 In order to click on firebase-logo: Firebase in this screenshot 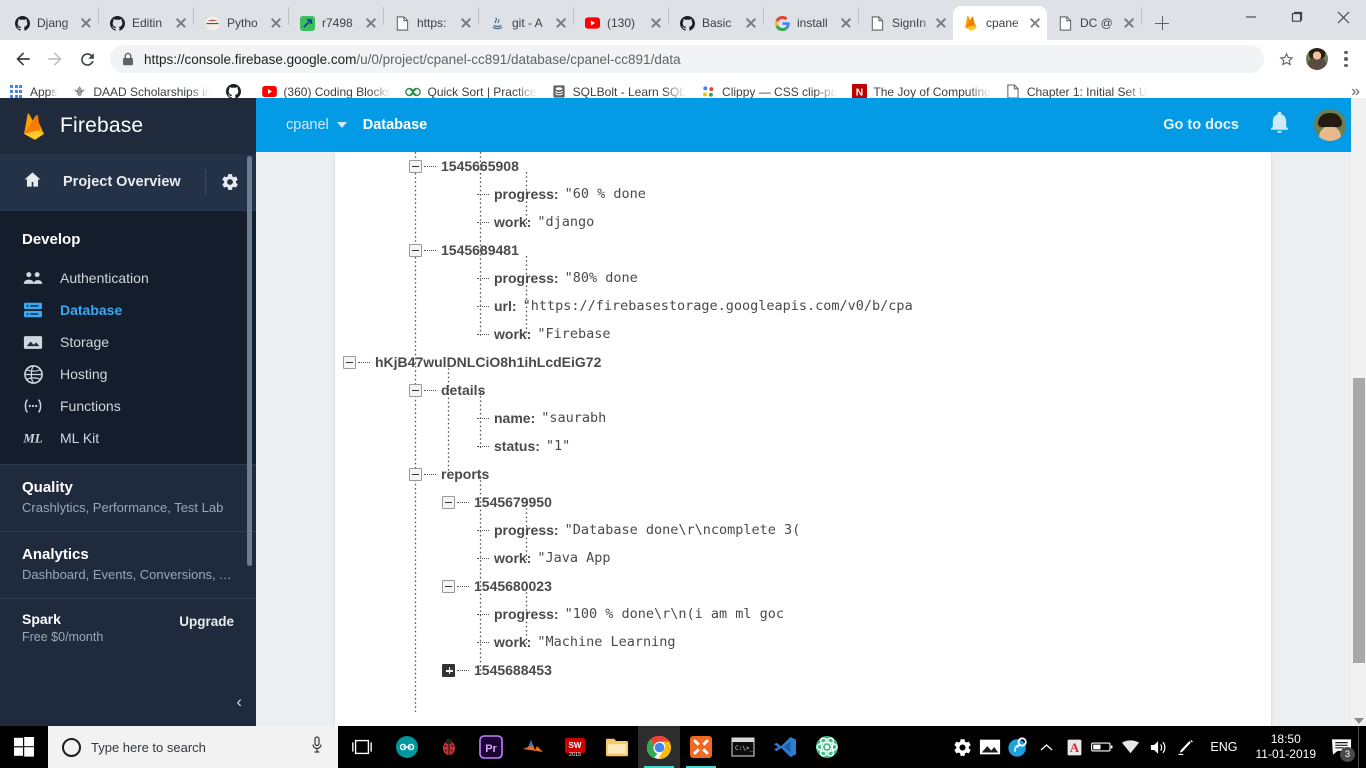, I will do `click(128, 126)`.